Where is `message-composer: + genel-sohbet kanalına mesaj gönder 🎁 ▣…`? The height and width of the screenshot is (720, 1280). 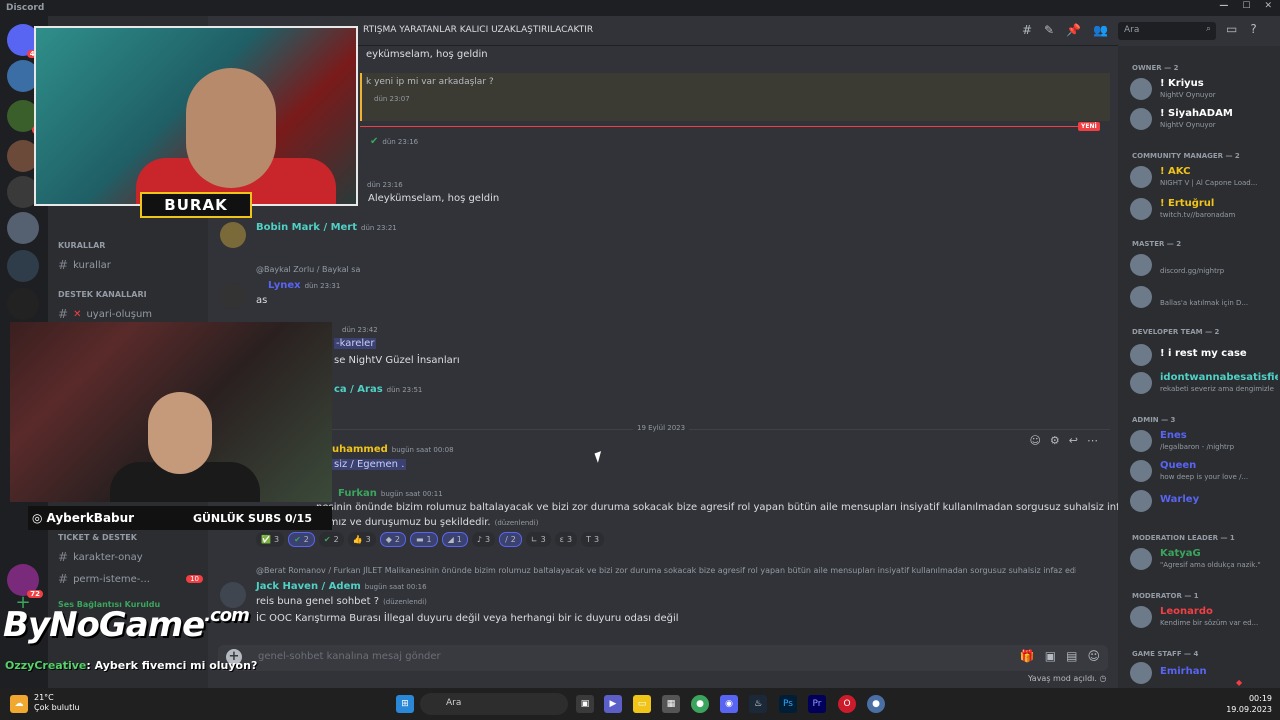 message-composer: + genel-sohbet kanalına mesaj gönder 🎁 ▣… is located at coordinates (663, 658).